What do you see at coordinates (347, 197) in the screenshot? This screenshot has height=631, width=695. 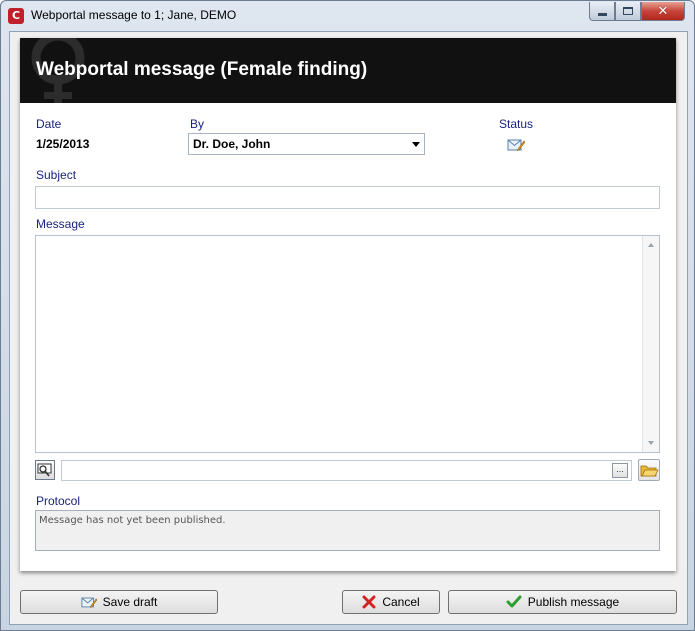 I see `subject-input` at bounding box center [347, 197].